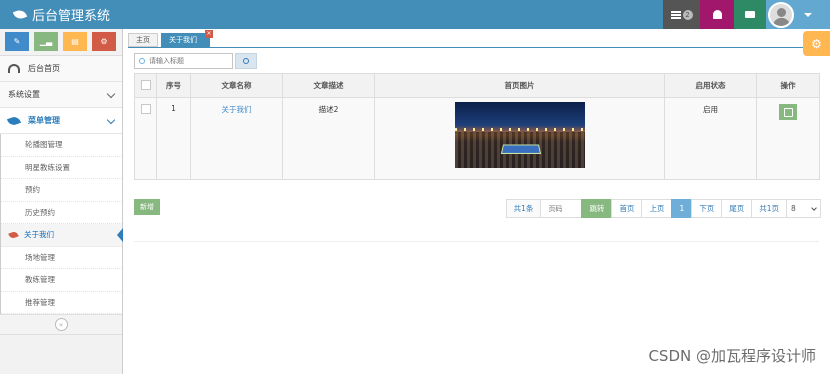 This screenshot has height=374, width=830. Describe the element at coordinates (415, 14) in the screenshot. I see `top-navbar: 后台管理系统 2` at that location.